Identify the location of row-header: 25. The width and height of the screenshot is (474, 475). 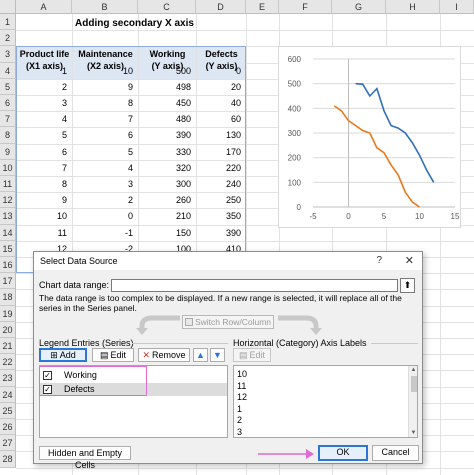
(8, 410).